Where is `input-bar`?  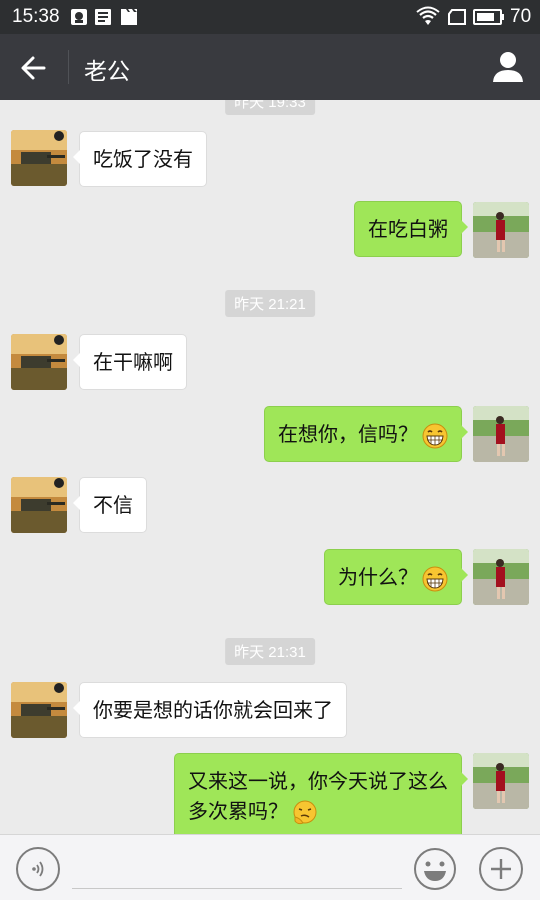 input-bar is located at coordinates (270, 867).